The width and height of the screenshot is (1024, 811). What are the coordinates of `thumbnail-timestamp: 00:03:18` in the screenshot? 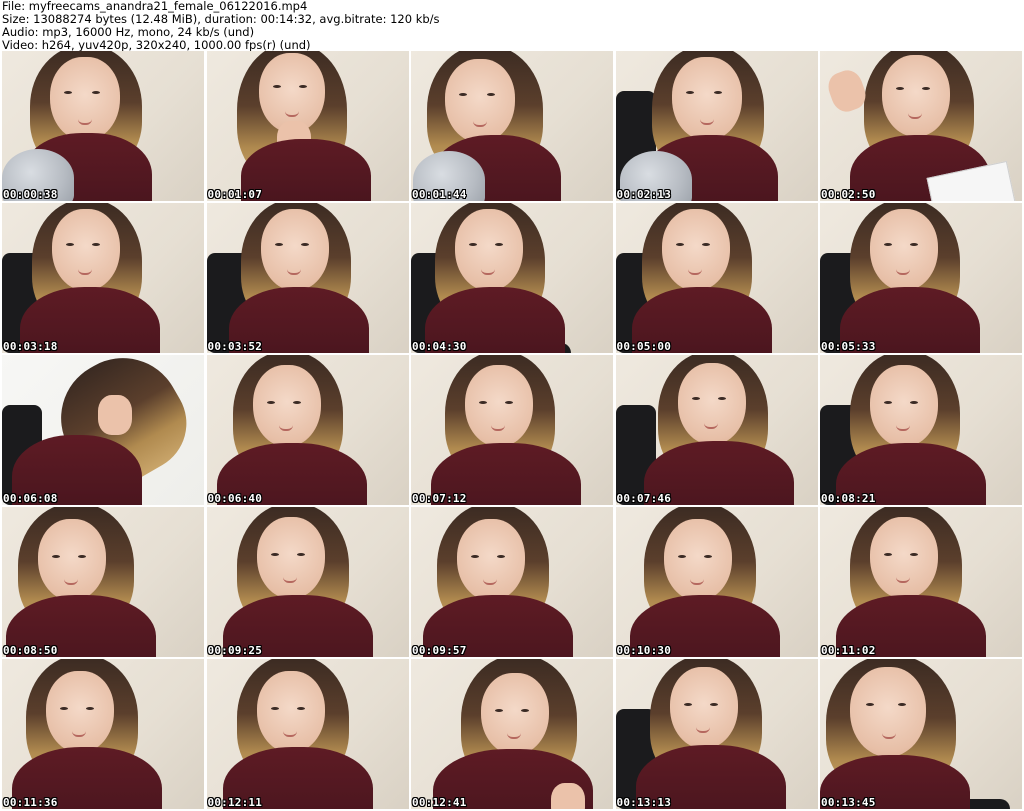 It's located at (30, 346).